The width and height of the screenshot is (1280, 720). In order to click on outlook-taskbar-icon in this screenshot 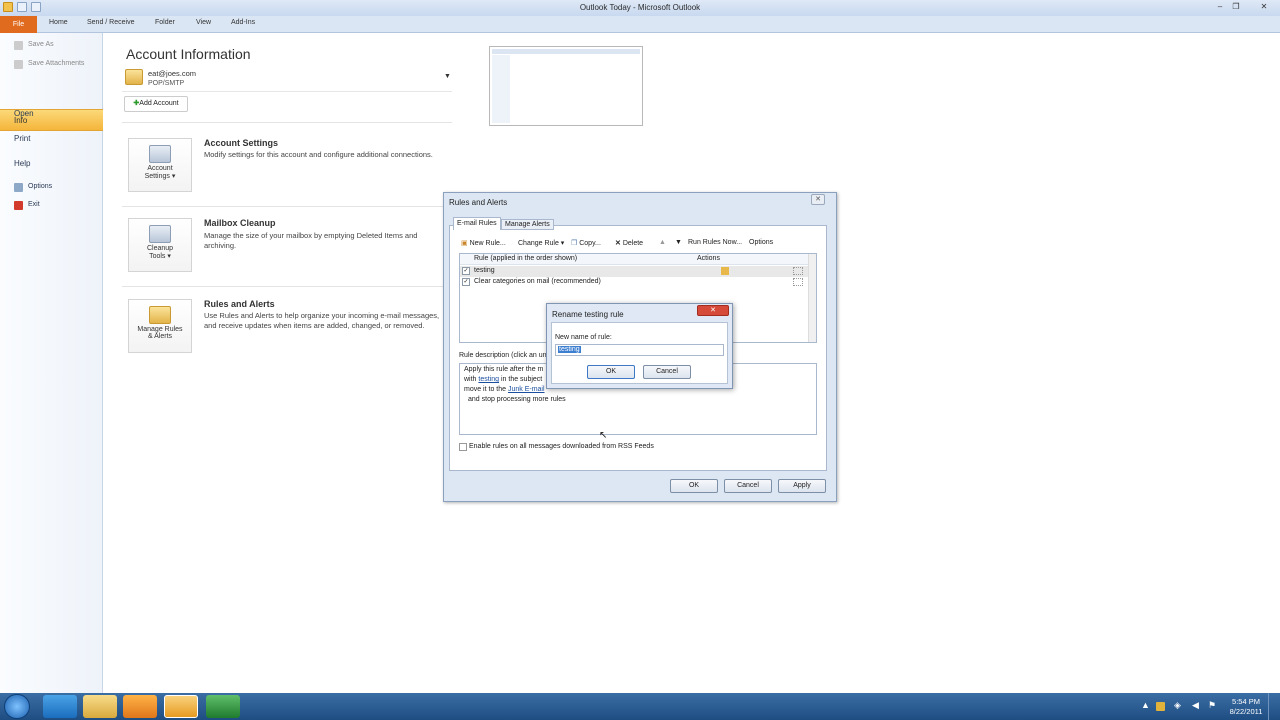, I will do `click(181, 706)`.